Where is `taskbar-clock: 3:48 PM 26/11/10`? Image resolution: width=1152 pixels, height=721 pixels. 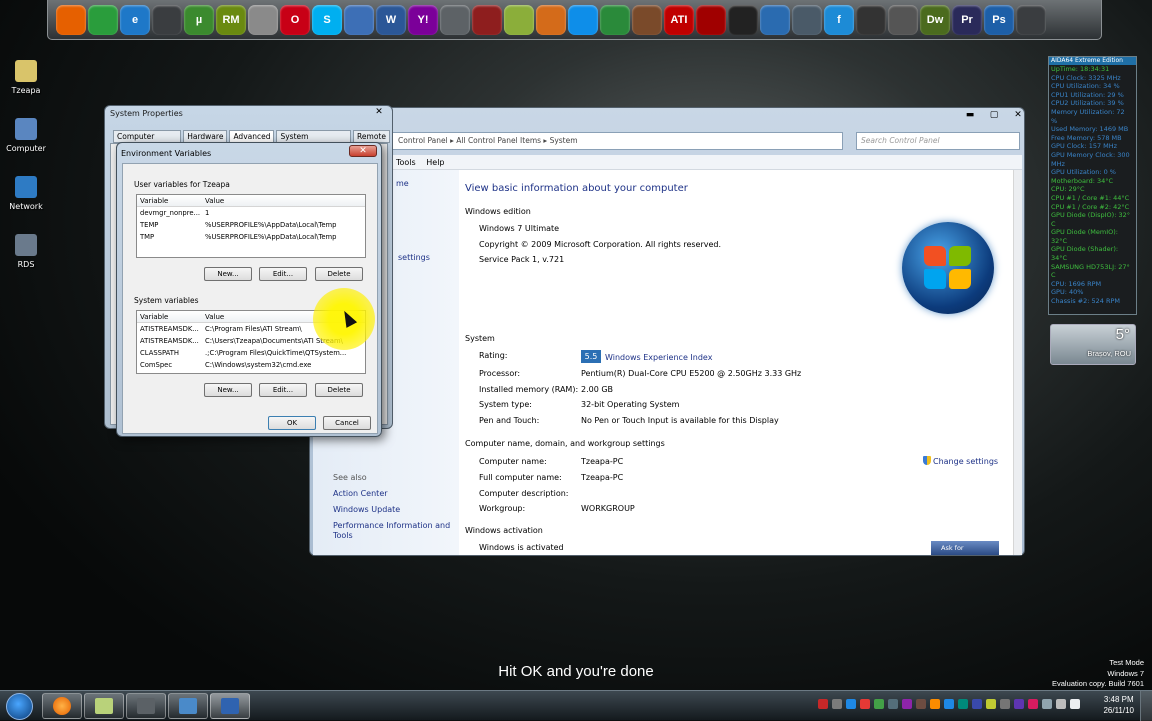
taskbar-clock: 3:48 PM 26/11/10 is located at coordinates (1118, 705).